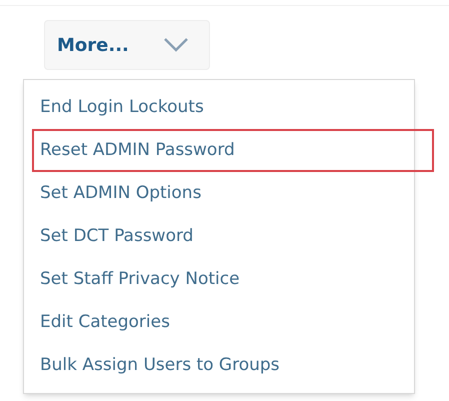 The height and width of the screenshot is (401, 449). Describe the element at coordinates (233, 150) in the screenshot. I see `menu-item: Reset ADMIN Password` at that location.